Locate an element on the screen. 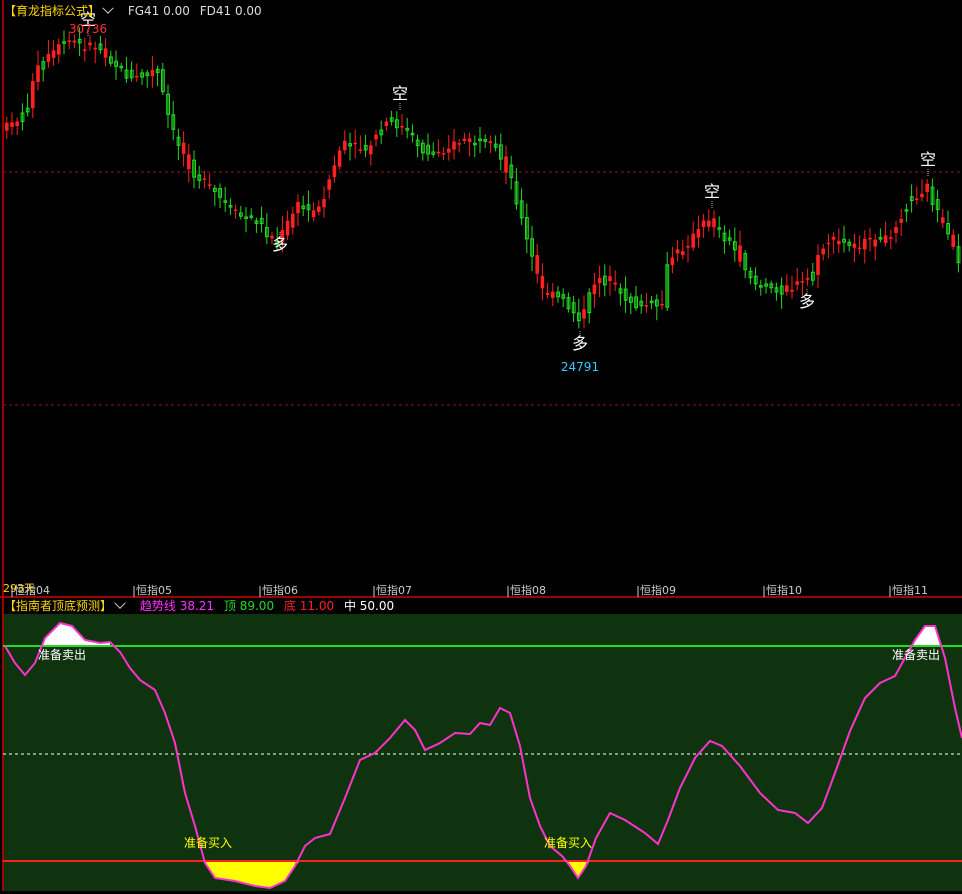 This screenshot has height=894, width=962. value-trend: 趋势线 38.21 is located at coordinates (177, 606).